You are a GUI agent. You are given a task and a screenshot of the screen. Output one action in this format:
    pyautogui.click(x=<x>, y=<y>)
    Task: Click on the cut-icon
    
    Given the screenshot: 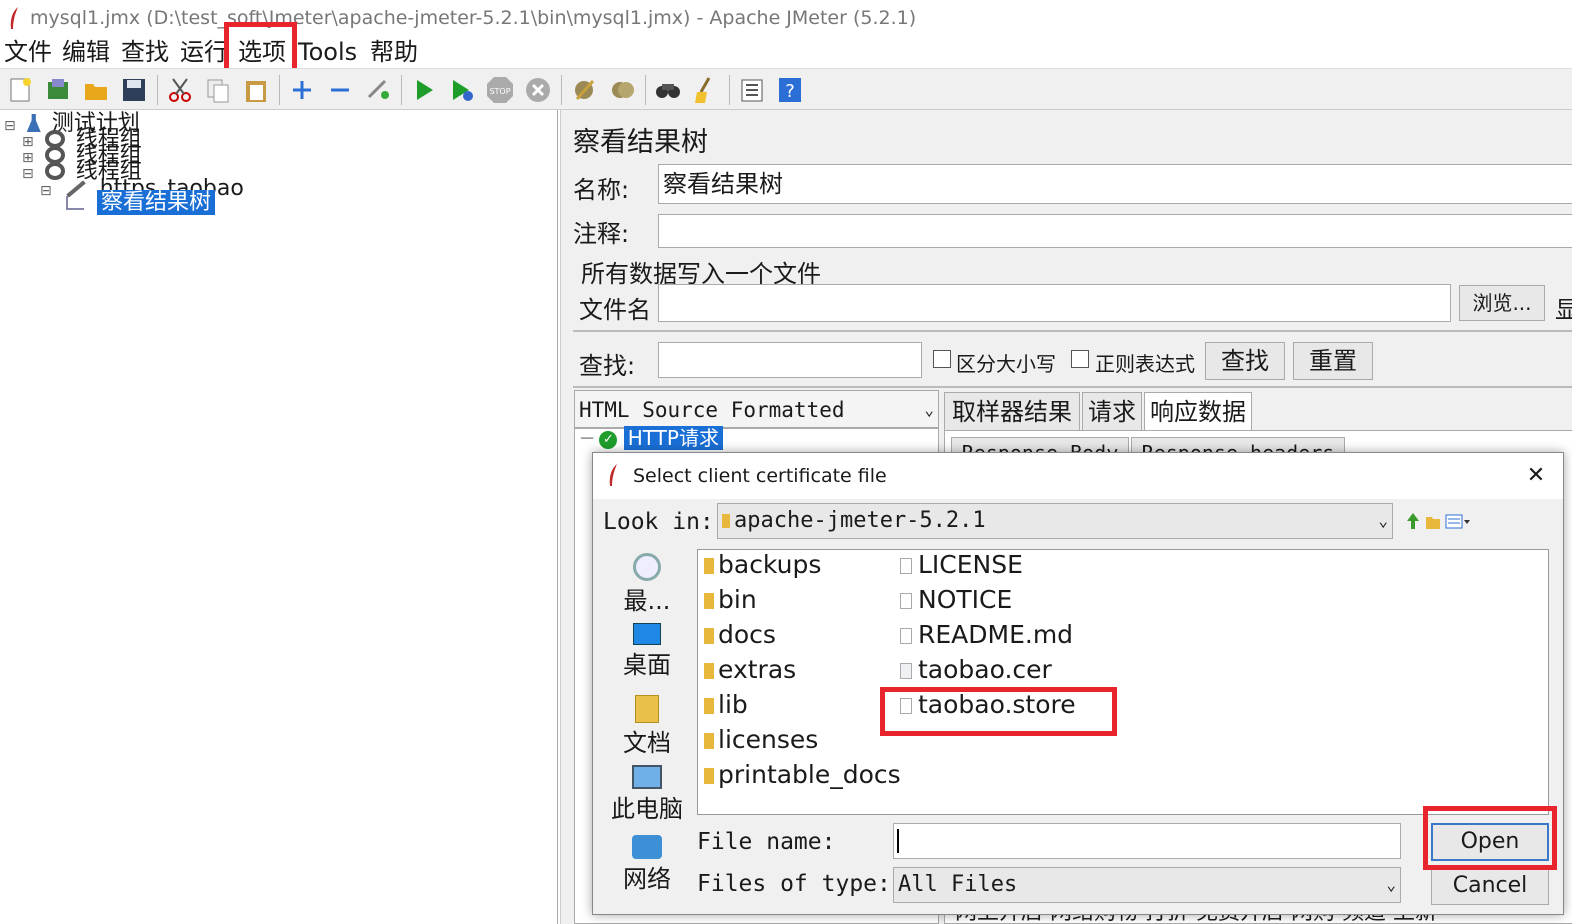 What is the action you would take?
    pyautogui.click(x=180, y=90)
    